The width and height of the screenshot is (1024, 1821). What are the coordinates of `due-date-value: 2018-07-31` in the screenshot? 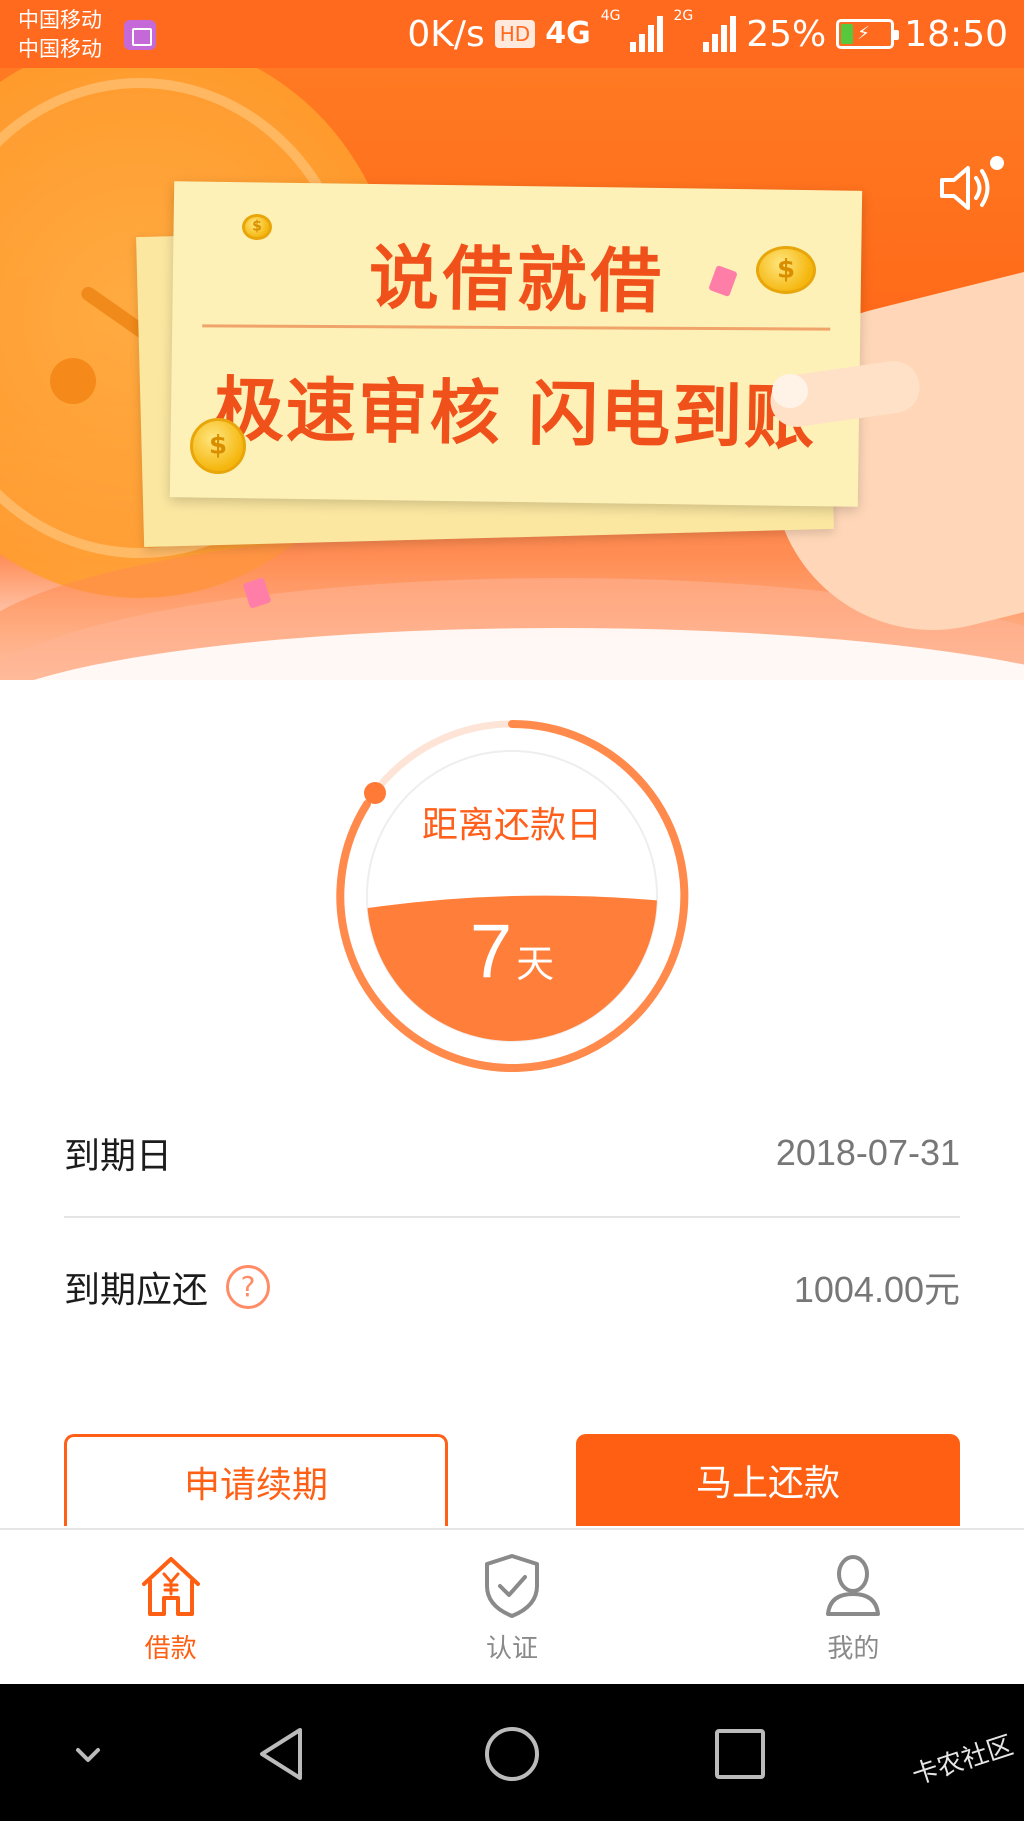 It's located at (867, 1152).